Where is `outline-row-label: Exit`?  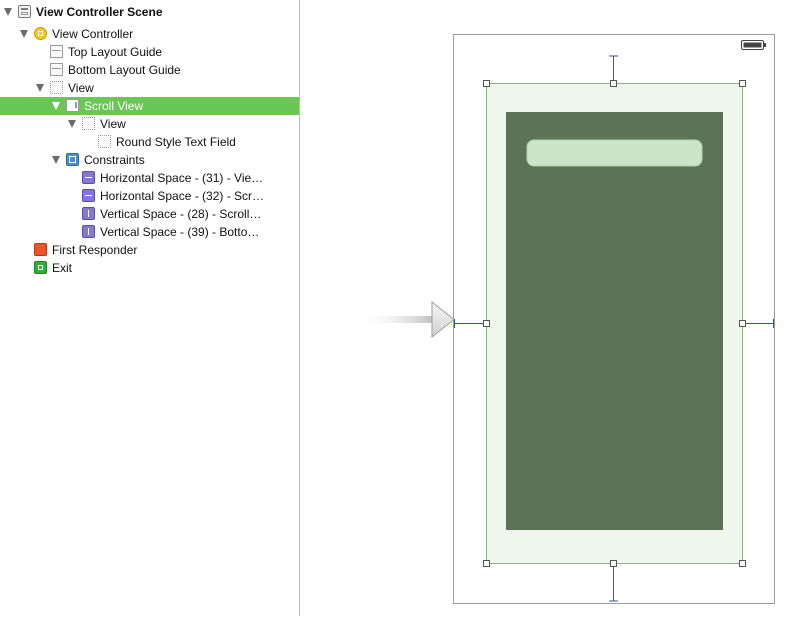
outline-row-label: Exit is located at coordinates (62, 268).